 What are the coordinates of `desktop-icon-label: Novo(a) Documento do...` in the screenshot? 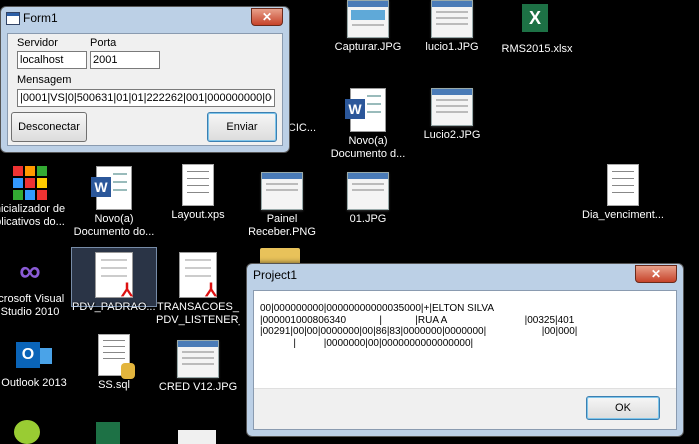 It's located at (114, 225).